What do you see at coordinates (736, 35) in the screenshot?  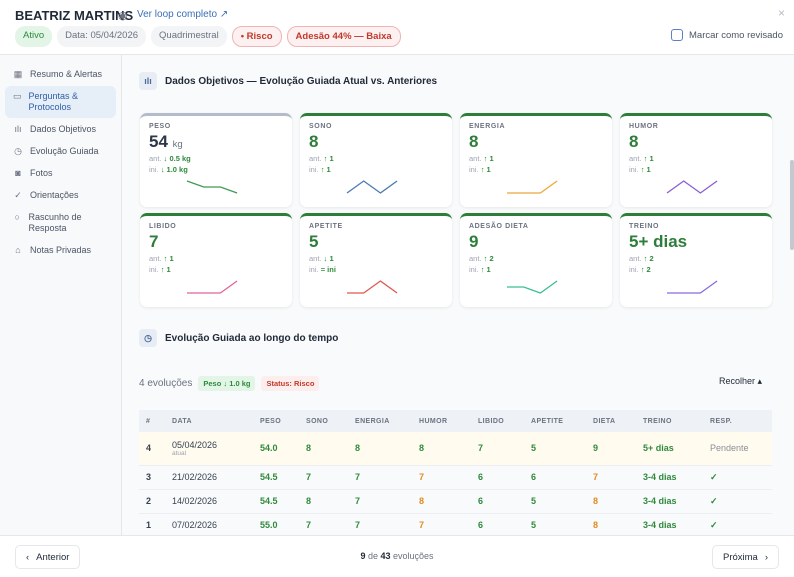 I see `mark-reviewed-label: Marcar como revisado` at bounding box center [736, 35].